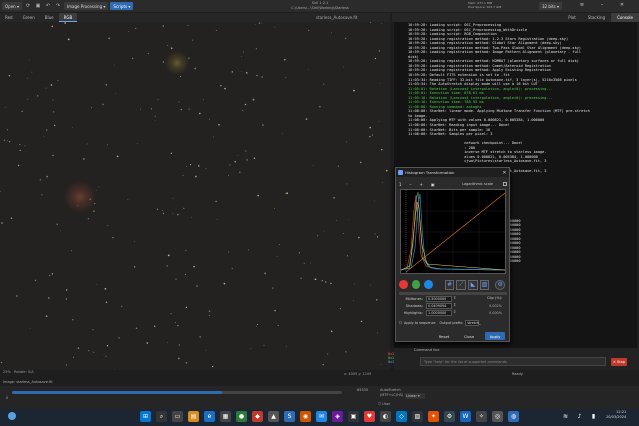  Describe the element at coordinates (504, 172) in the screenshot. I see `histogram-close-icon: ✕` at that location.